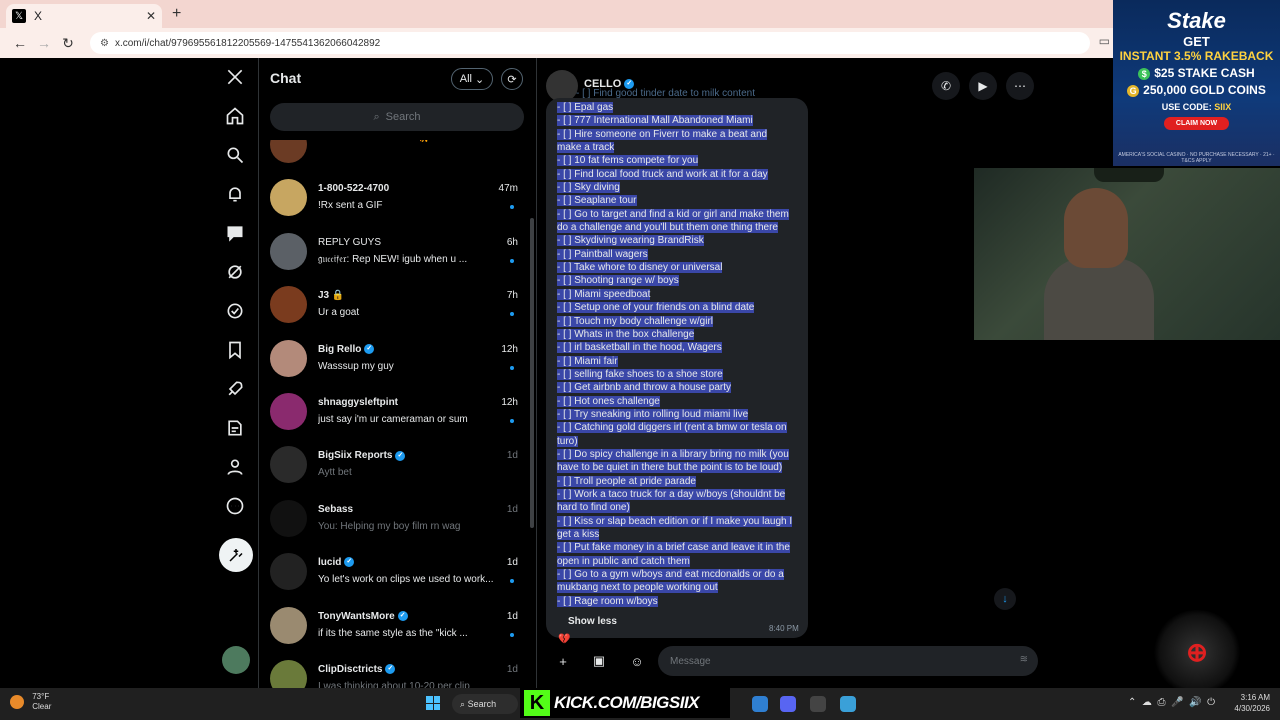 Image resolution: width=1280 pixels, height=720 pixels. Describe the element at coordinates (20, 43) in the screenshot. I see `back-icon: ←` at that location.